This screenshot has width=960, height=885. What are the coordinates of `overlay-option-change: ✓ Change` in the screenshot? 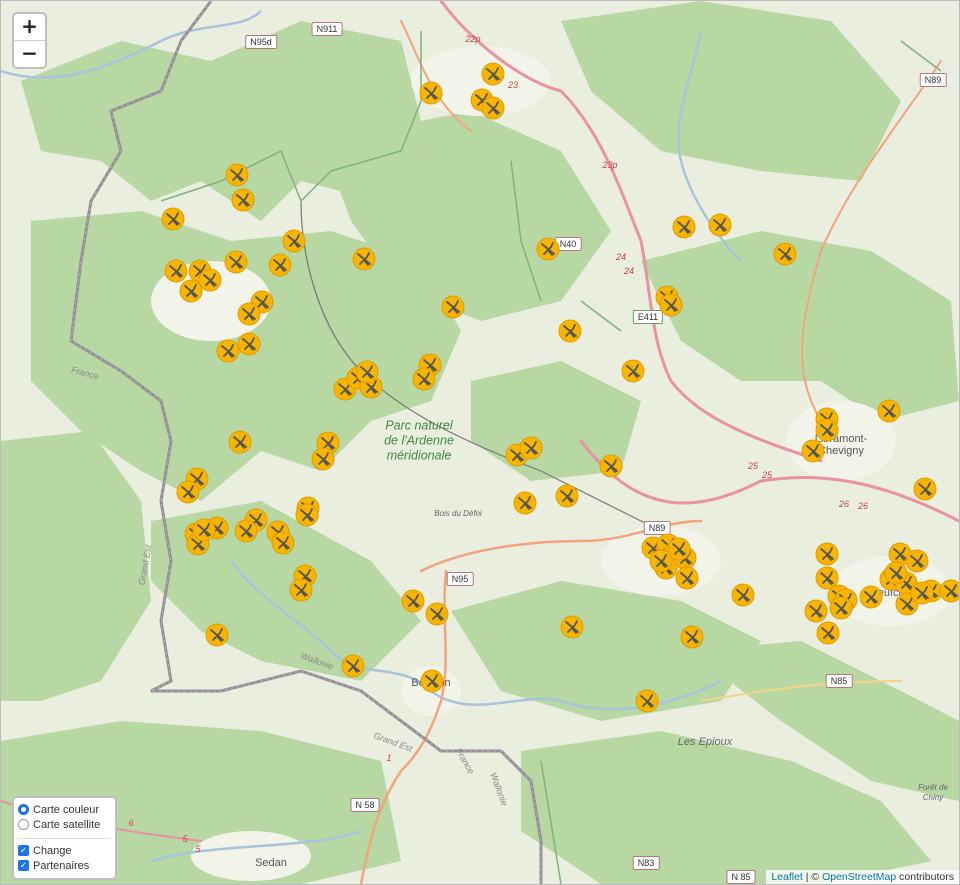 It's located at (64, 850).